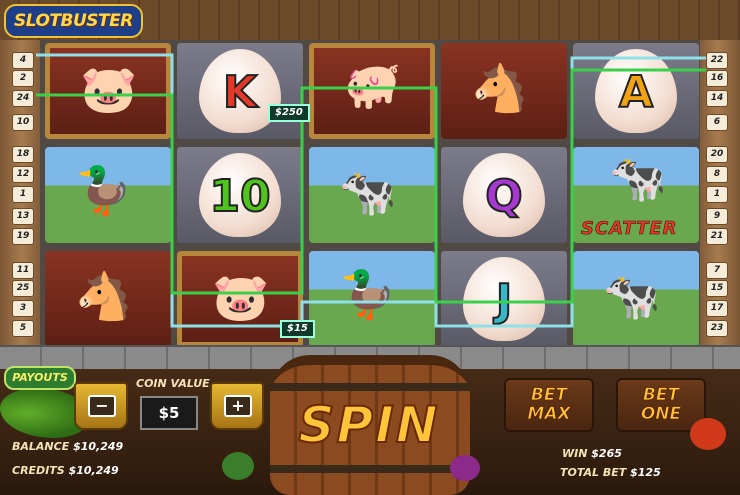 The height and width of the screenshot is (495, 740). I want to click on payline-number-right: 22, so click(717, 60).